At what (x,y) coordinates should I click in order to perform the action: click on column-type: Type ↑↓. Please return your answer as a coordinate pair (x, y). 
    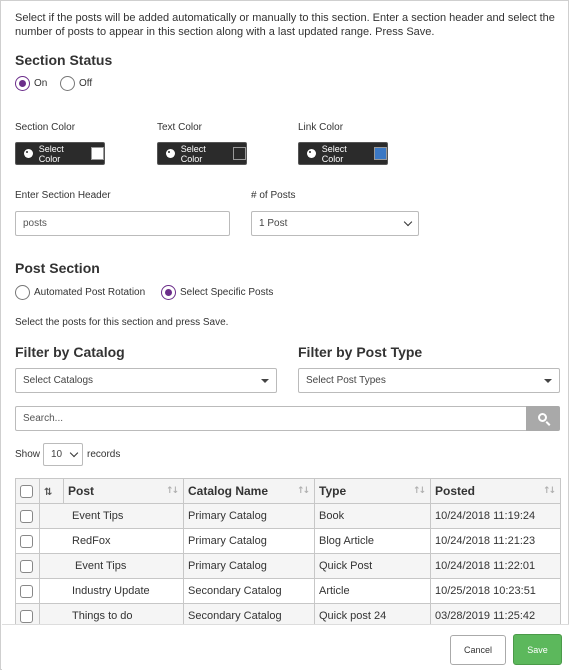
    Looking at the image, I should click on (372, 491).